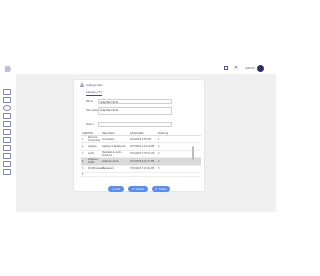 Image resolution: width=320 pixels, height=276 pixels. I want to click on top-right-toolbar: ✕ admin, so click(244, 68).